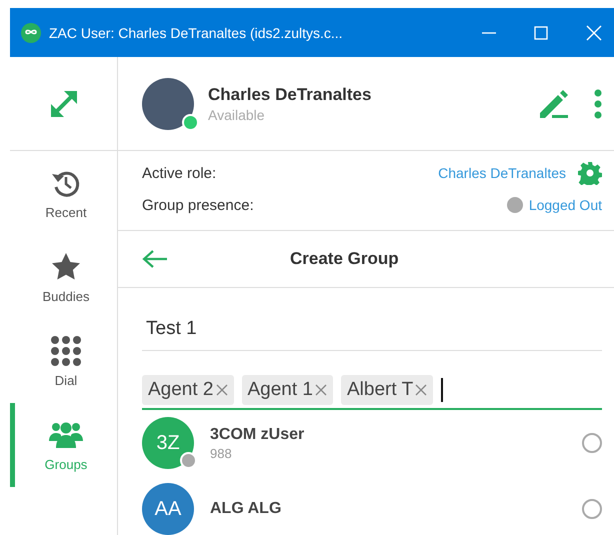 This screenshot has width=614, height=535. Describe the element at coordinates (554, 103) in the screenshot. I see `edit-icon` at that location.